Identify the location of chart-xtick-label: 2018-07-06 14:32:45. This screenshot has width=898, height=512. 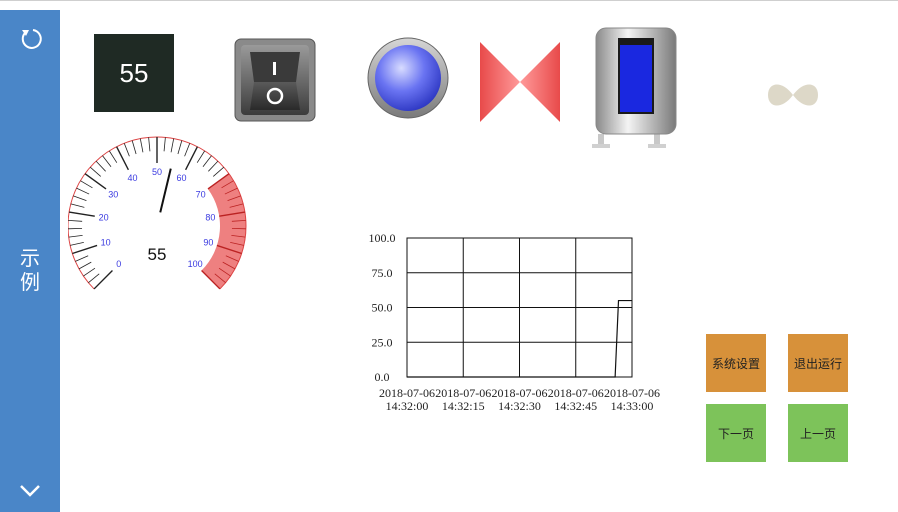
(576, 399).